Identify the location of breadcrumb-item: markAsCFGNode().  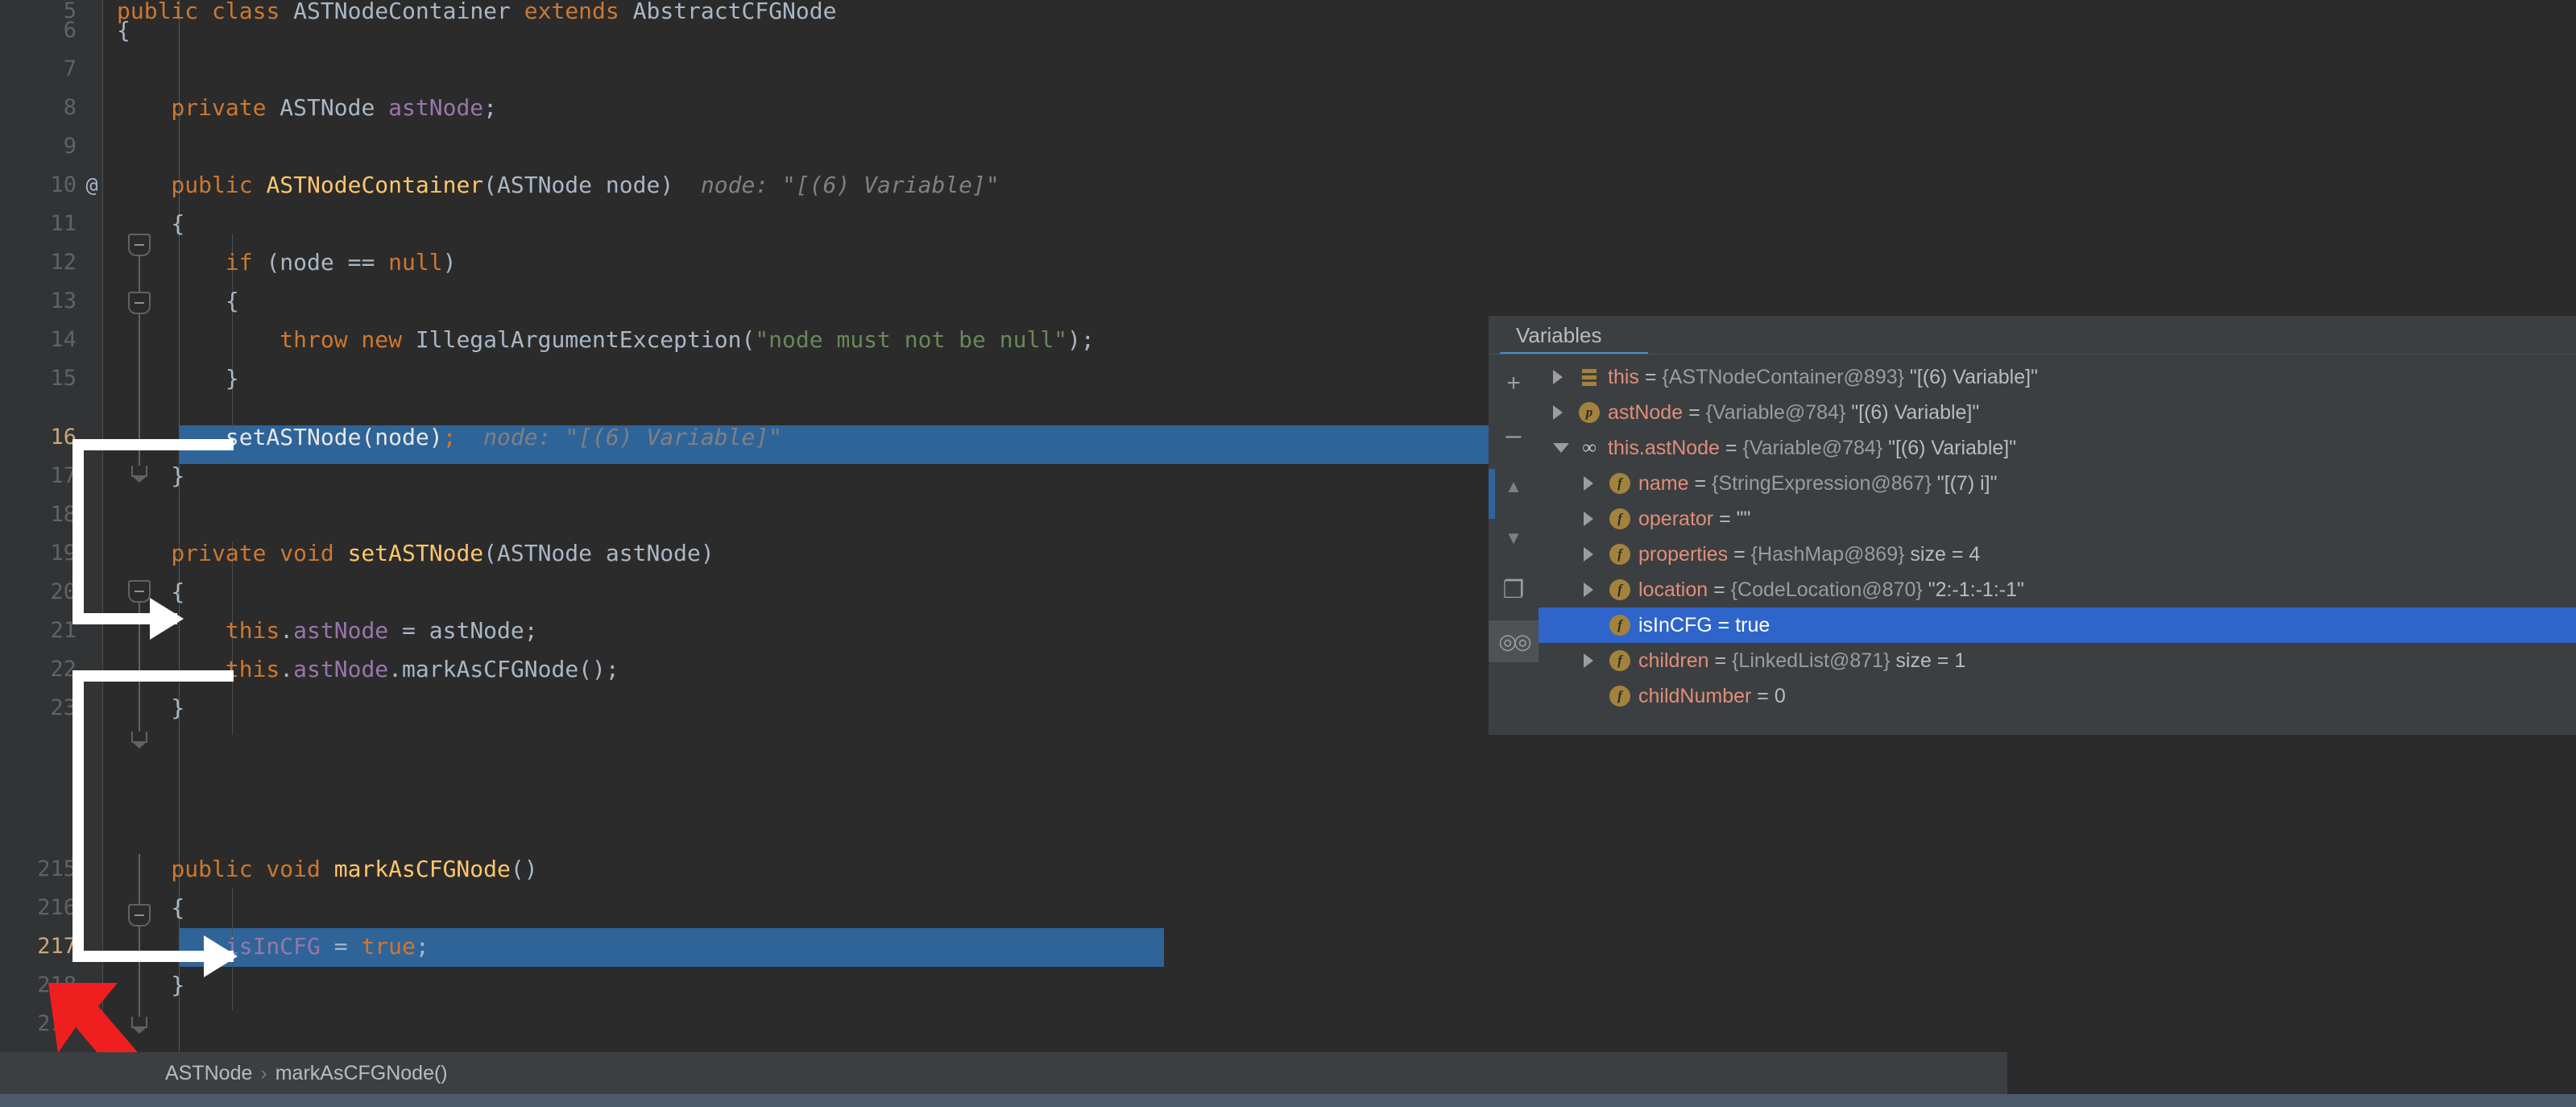
(361, 1073).